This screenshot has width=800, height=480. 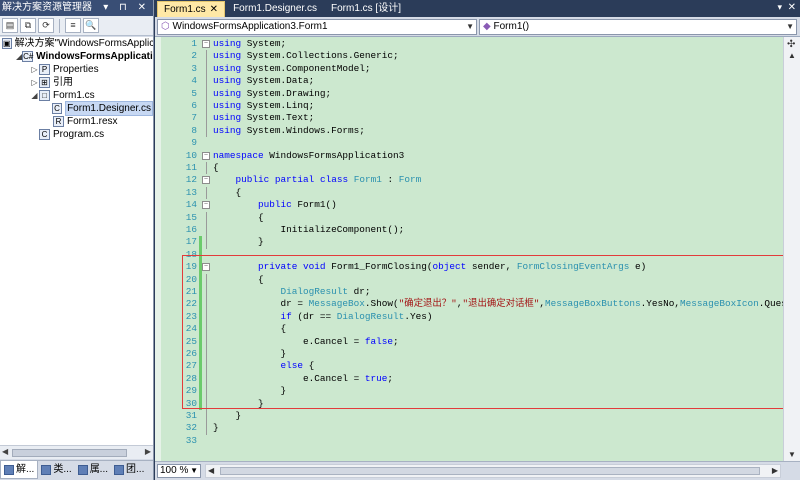 I want to click on tab-form1-designer-cs: Form1.Designer.cs, so click(x=275, y=9).